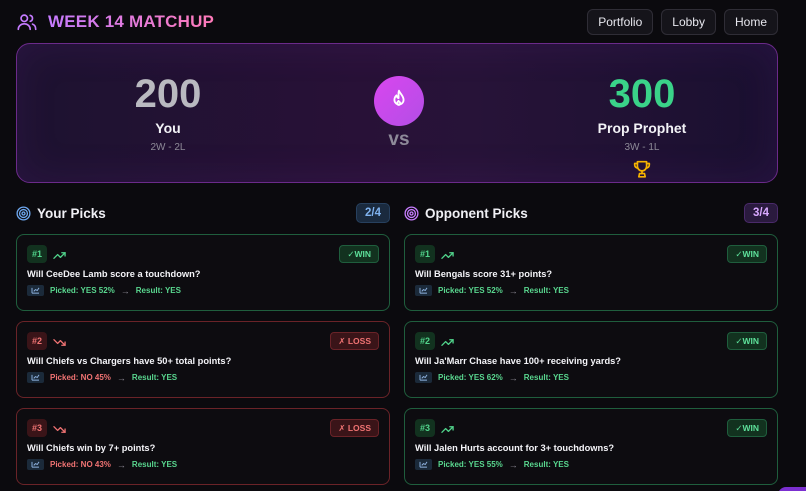  Describe the element at coordinates (591, 213) in the screenshot. I see `opponent-picks-header: Opponent Picks 3/4` at that location.